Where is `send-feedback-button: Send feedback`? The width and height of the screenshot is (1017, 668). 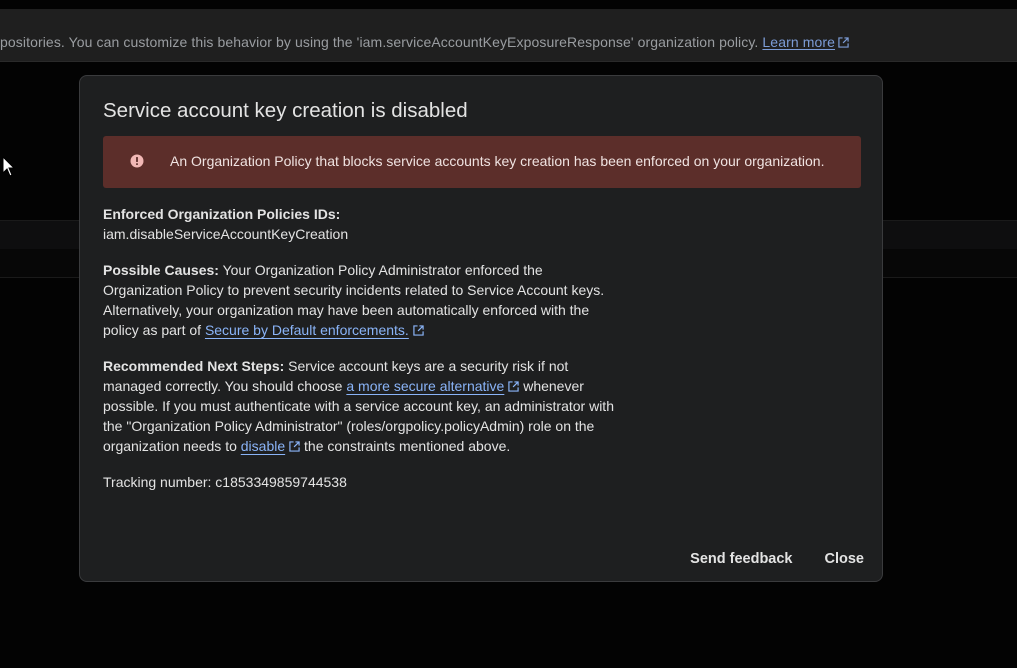
send-feedback-button: Send feedback is located at coordinates (741, 559).